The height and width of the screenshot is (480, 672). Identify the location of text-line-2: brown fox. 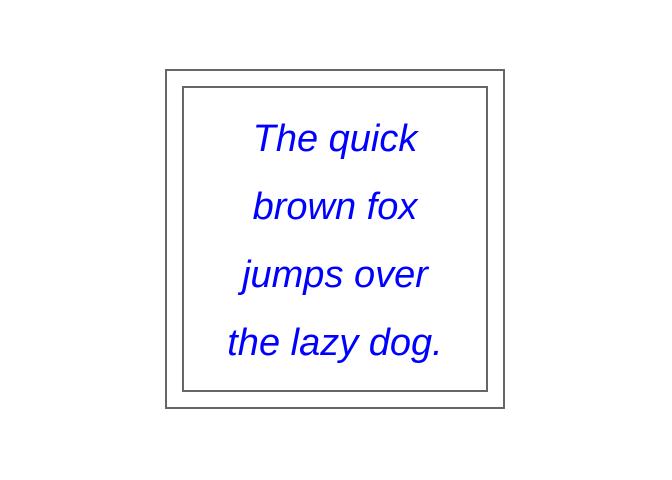
(335, 207).